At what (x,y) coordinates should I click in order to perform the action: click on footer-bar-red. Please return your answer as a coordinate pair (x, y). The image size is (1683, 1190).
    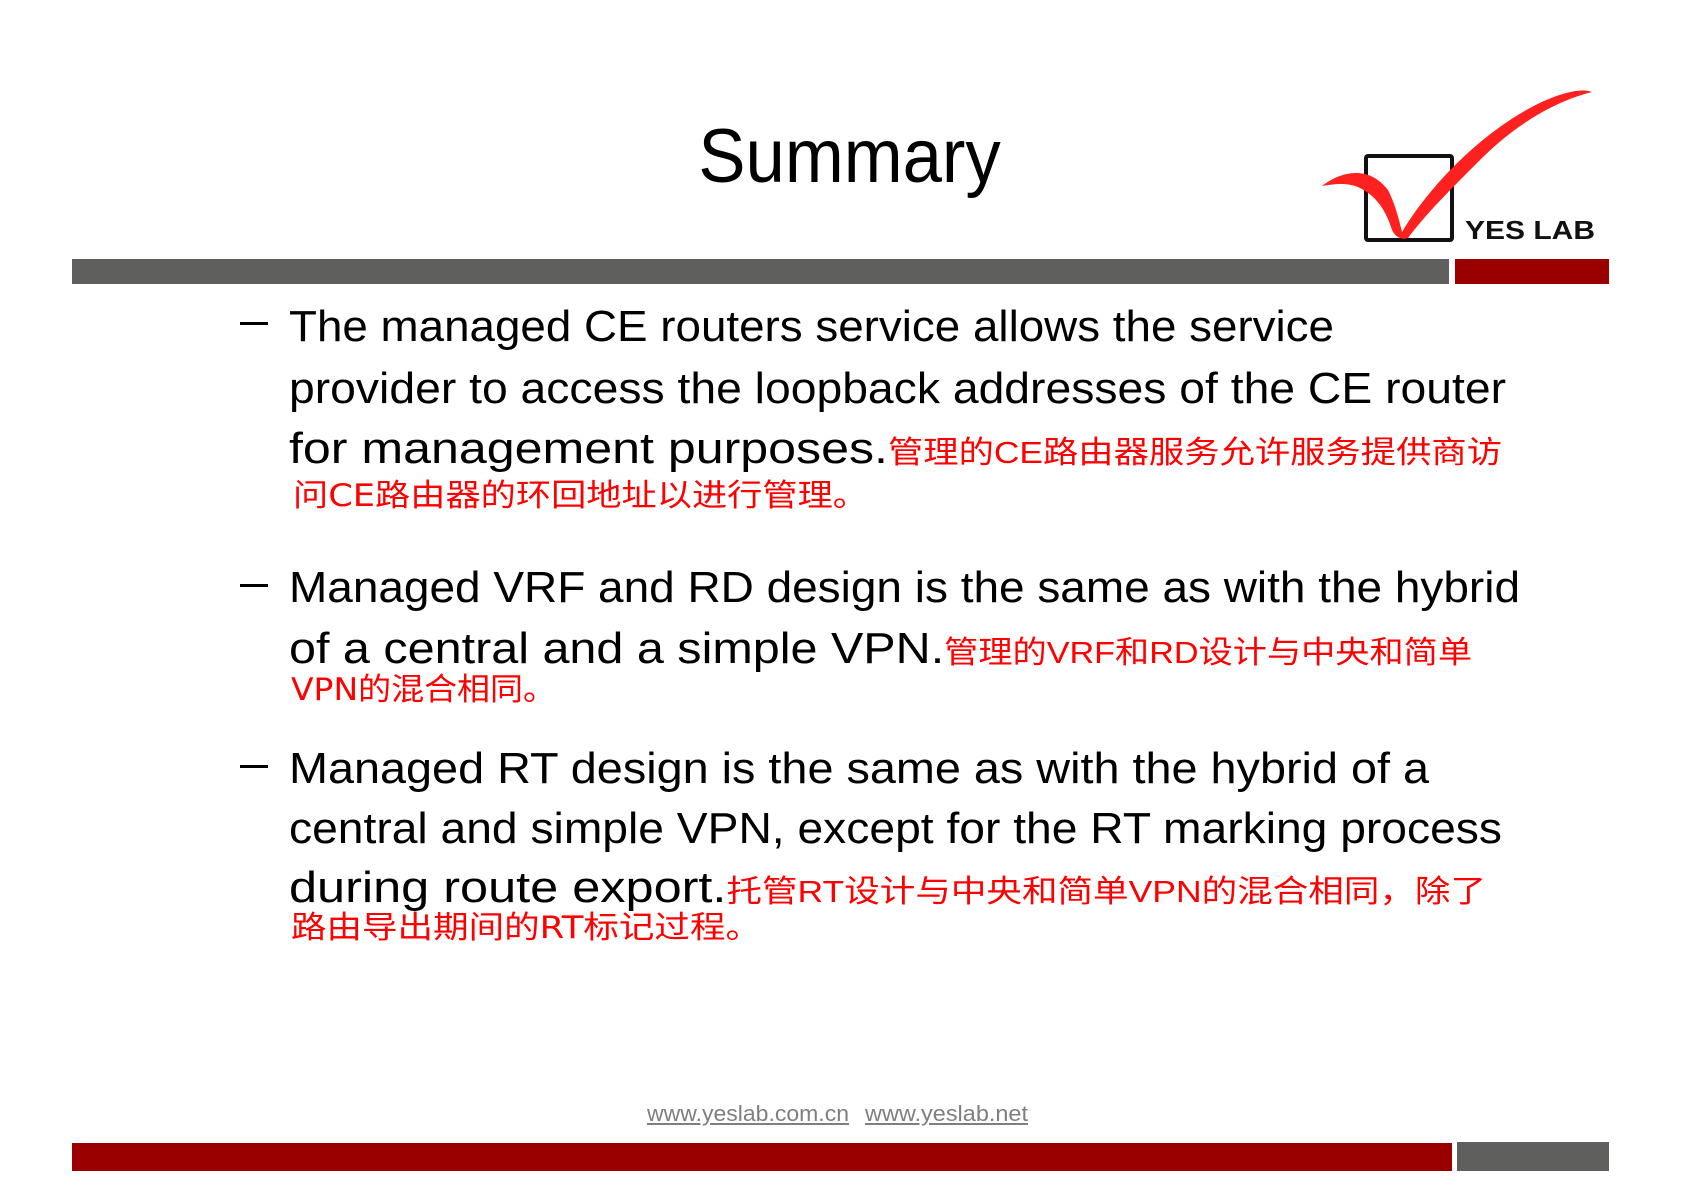
    Looking at the image, I should click on (762, 1157).